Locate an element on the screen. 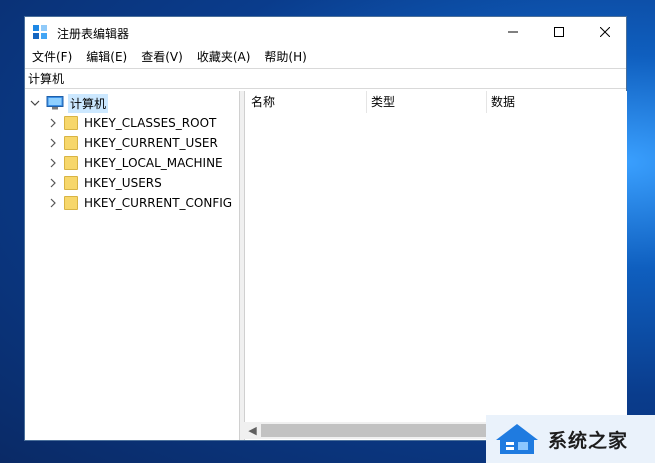  registry-app-icon is located at coordinates (40, 32).